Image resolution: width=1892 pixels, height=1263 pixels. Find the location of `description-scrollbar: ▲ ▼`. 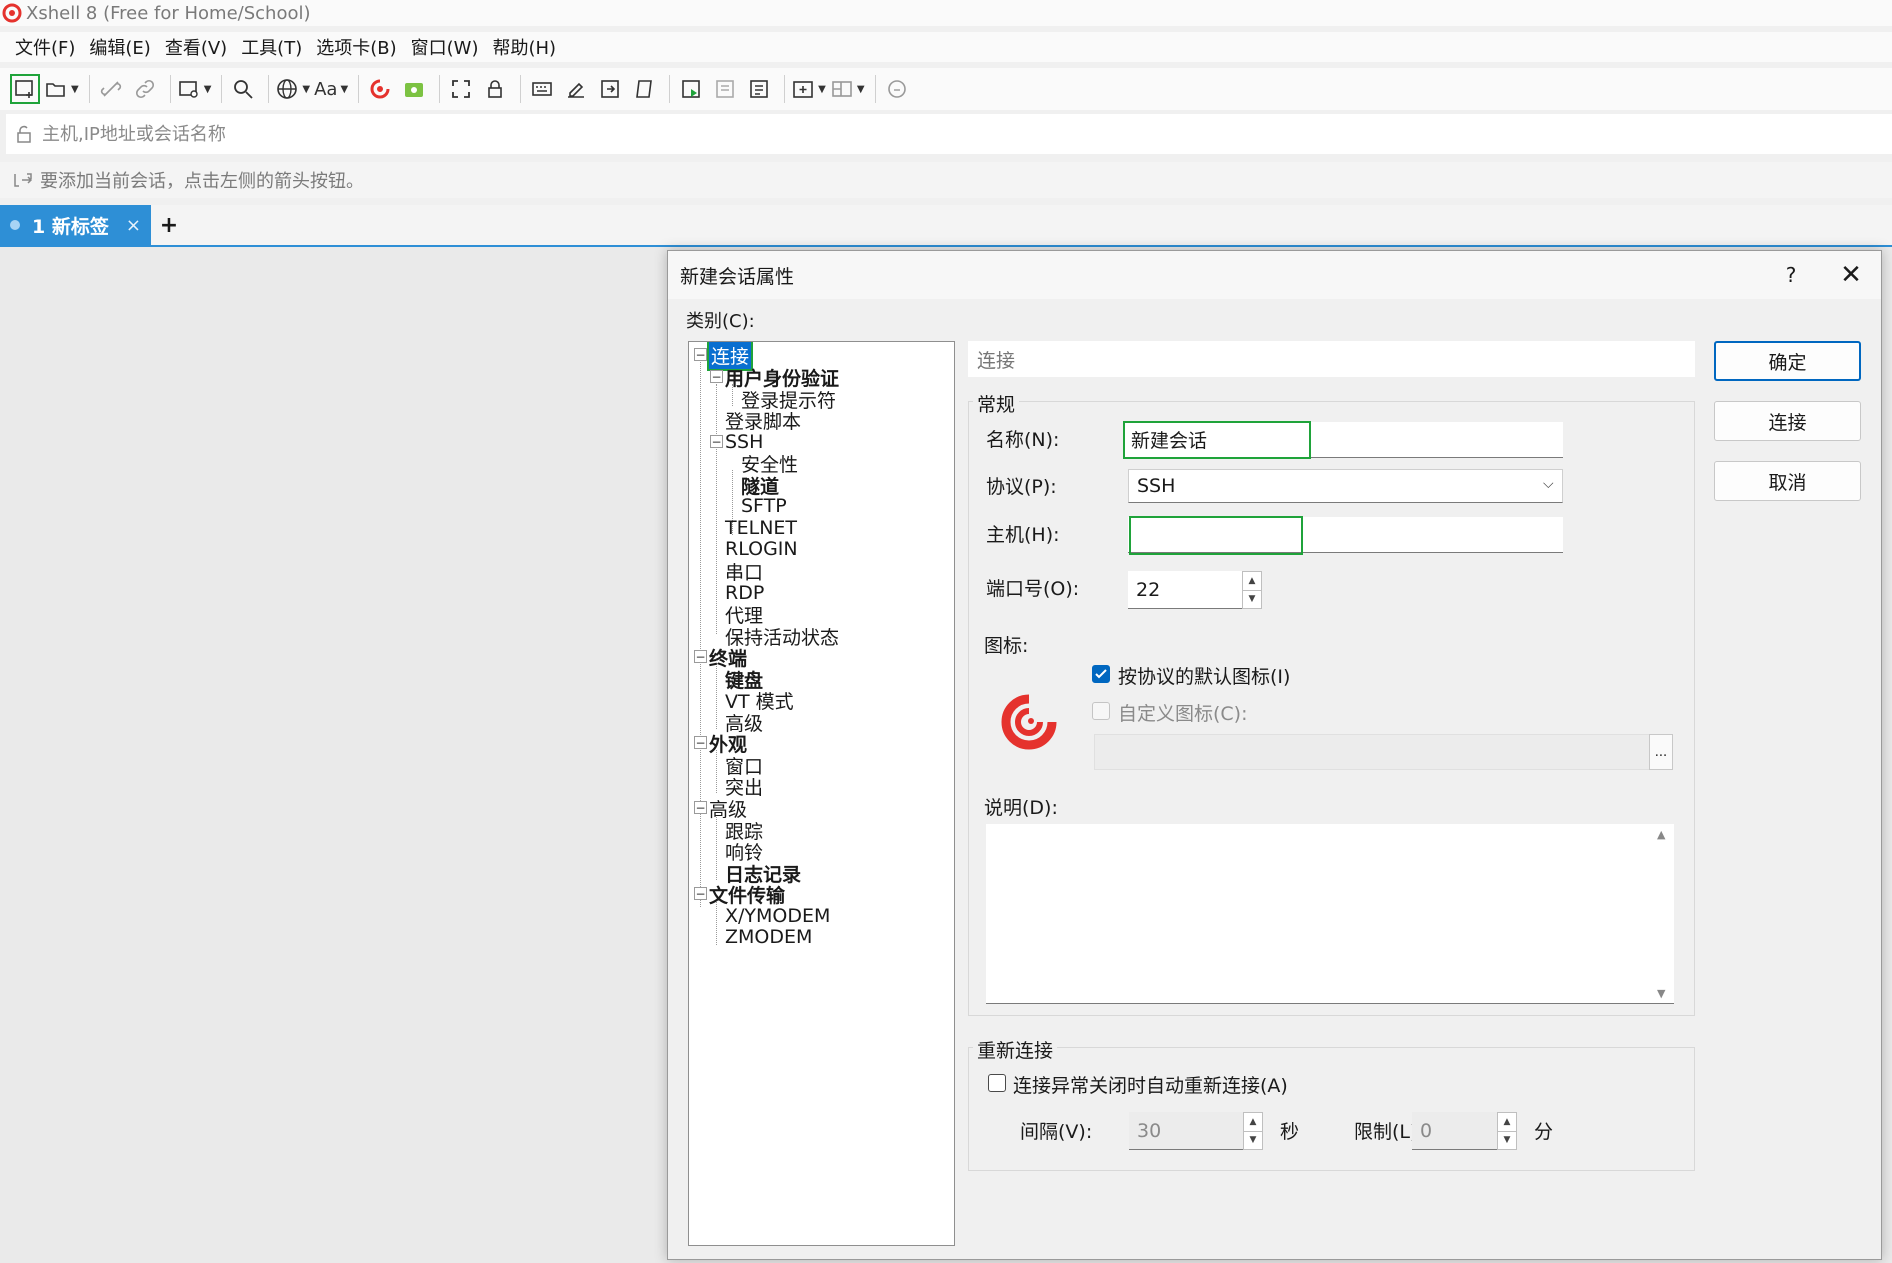

description-scrollbar: ▲ ▼ is located at coordinates (1663, 914).